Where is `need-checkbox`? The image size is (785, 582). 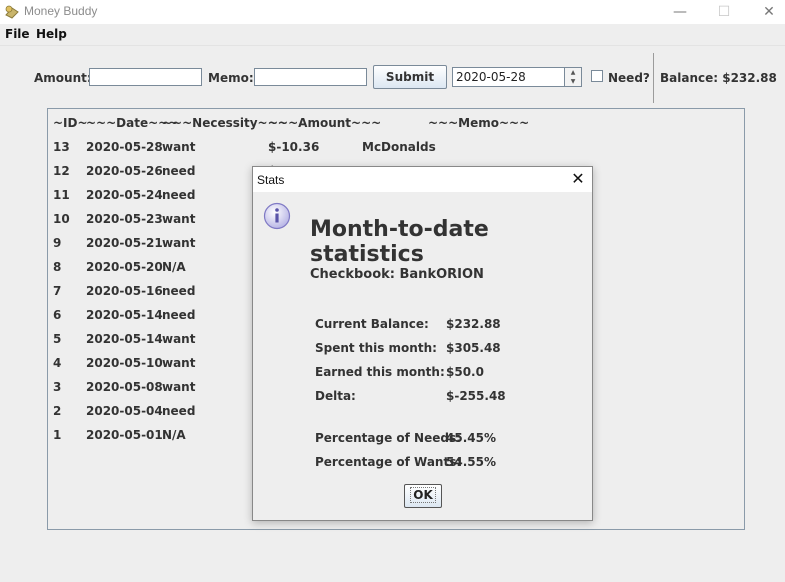
need-checkbox is located at coordinates (597, 76).